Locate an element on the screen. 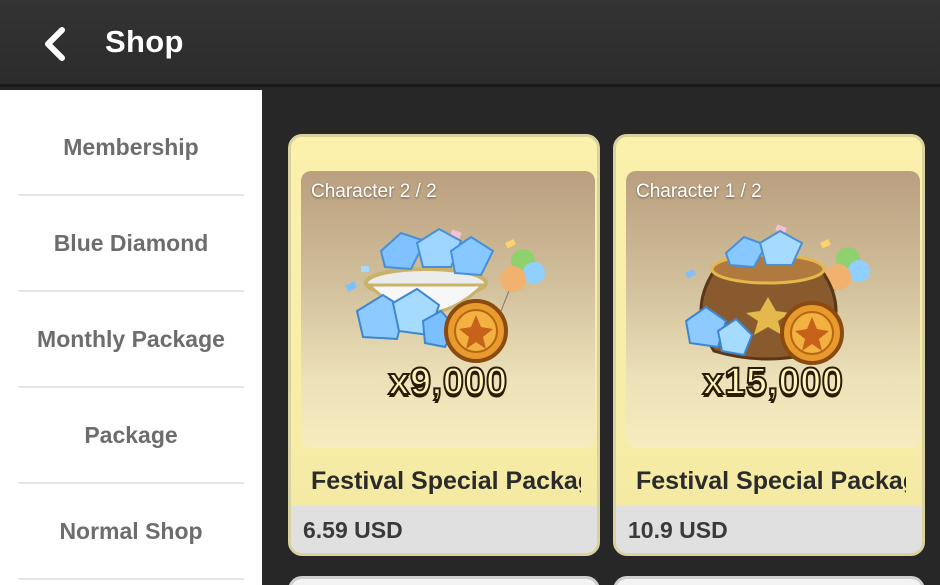 The width and height of the screenshot is (940, 585). chevron-left-icon is located at coordinates (55, 44).